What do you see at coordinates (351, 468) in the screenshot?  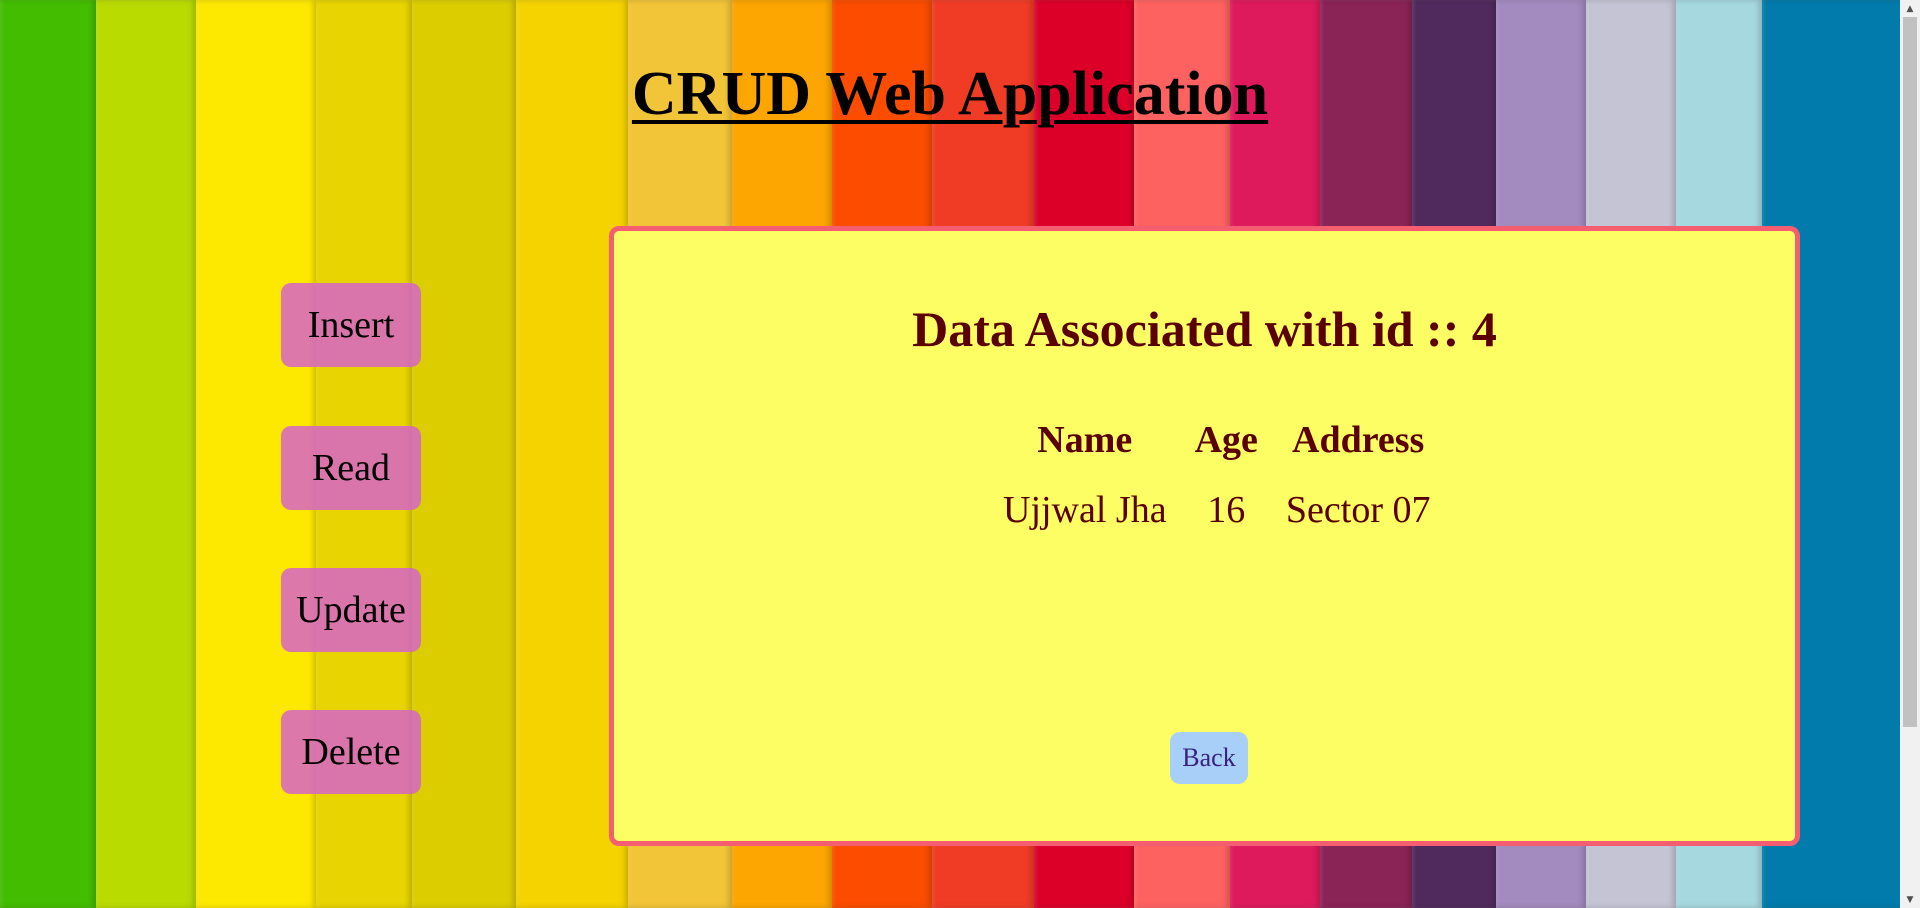 I see `read-button: Read` at bounding box center [351, 468].